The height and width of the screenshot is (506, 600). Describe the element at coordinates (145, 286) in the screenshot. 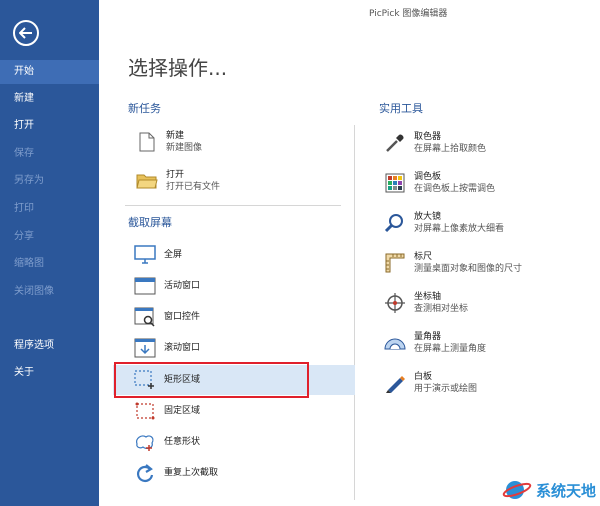

I see `window-icon` at that location.